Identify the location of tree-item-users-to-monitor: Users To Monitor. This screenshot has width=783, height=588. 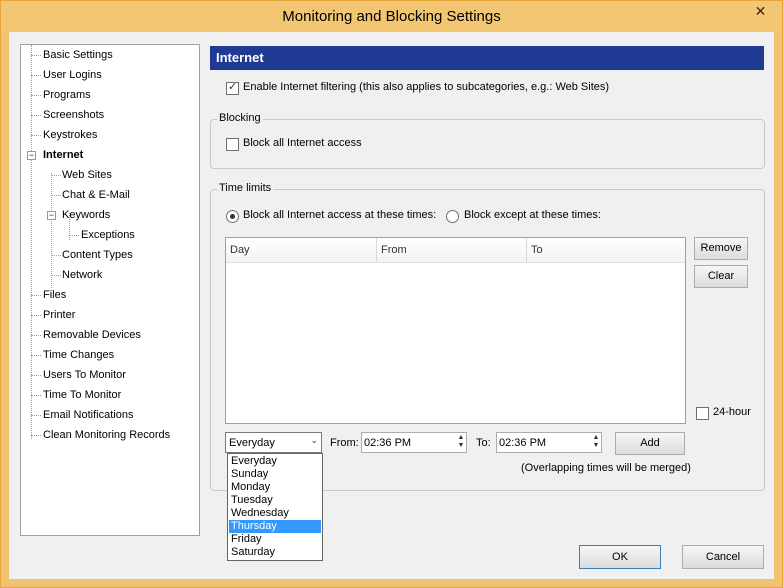
(84, 375).